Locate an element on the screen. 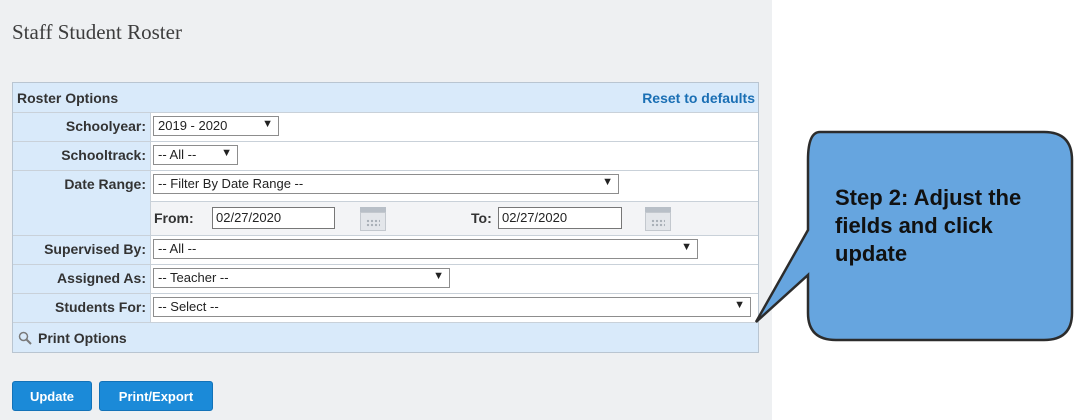  schoolyear-label: Schoolyear: is located at coordinates (82, 127).